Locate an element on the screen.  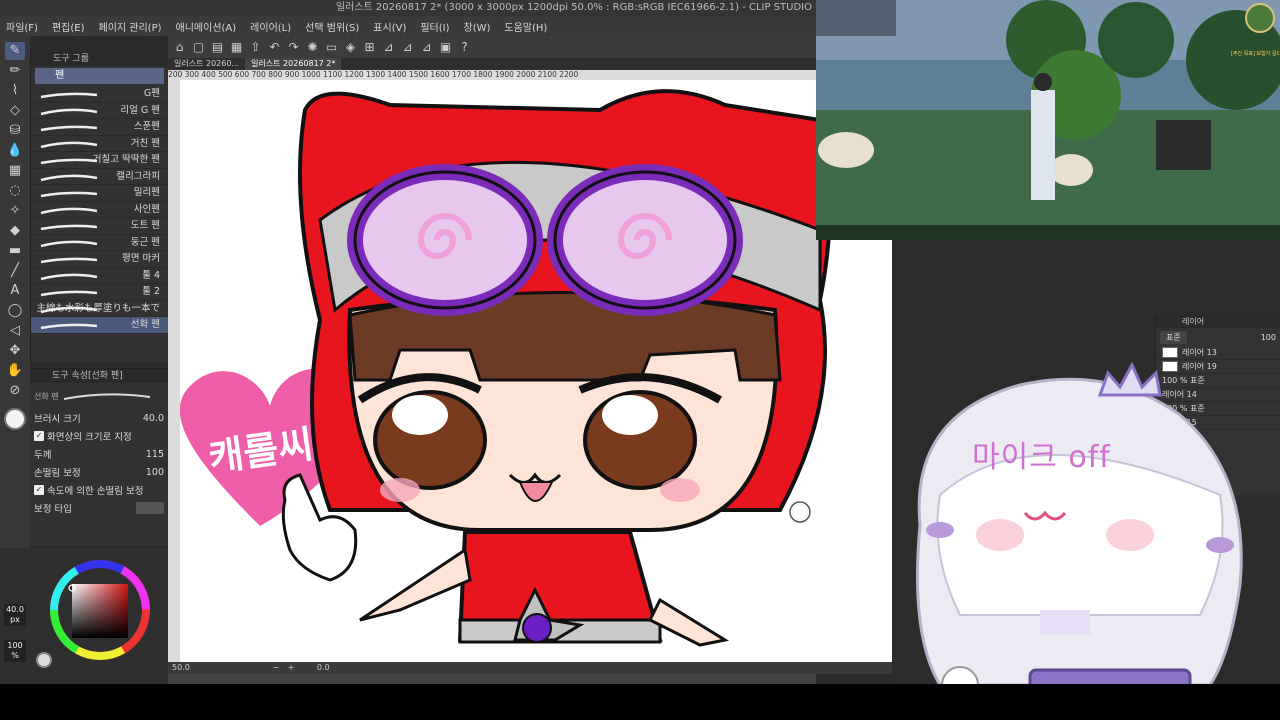
brush-item: 거칠고 딱딱한 펜 is located at coordinates (99, 160).